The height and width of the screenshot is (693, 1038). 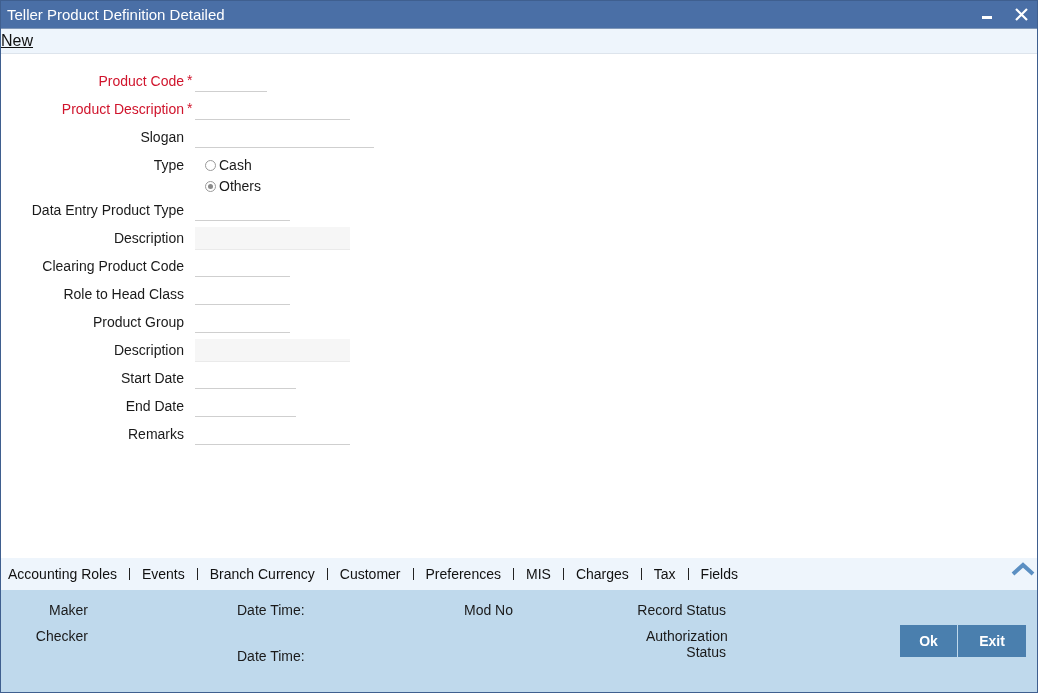 I want to click on tab-link: Fields, so click(x=719, y=574).